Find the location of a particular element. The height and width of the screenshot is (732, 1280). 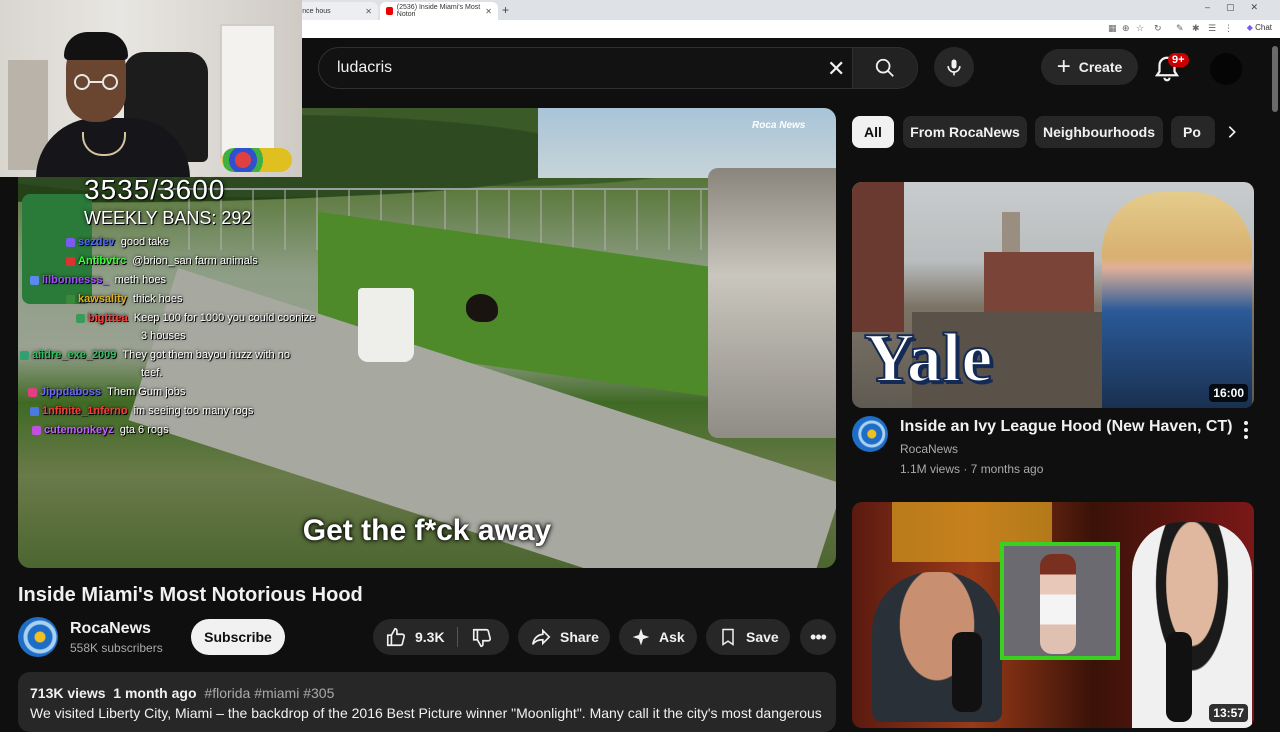

streamer-webcam is located at coordinates (151, 88).